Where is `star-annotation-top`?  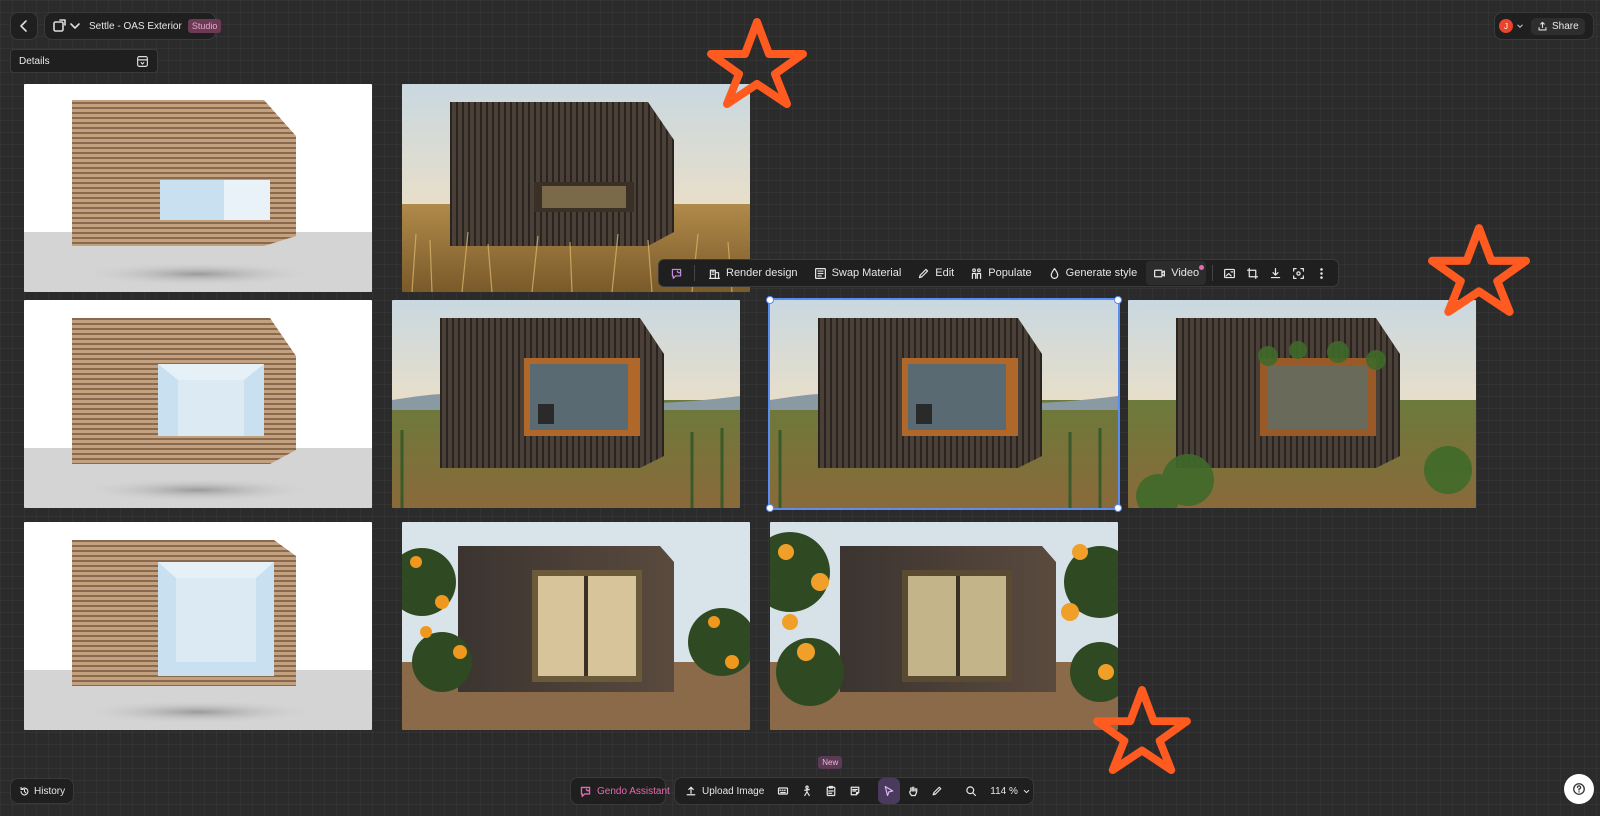 star-annotation-top is located at coordinates (757, 63).